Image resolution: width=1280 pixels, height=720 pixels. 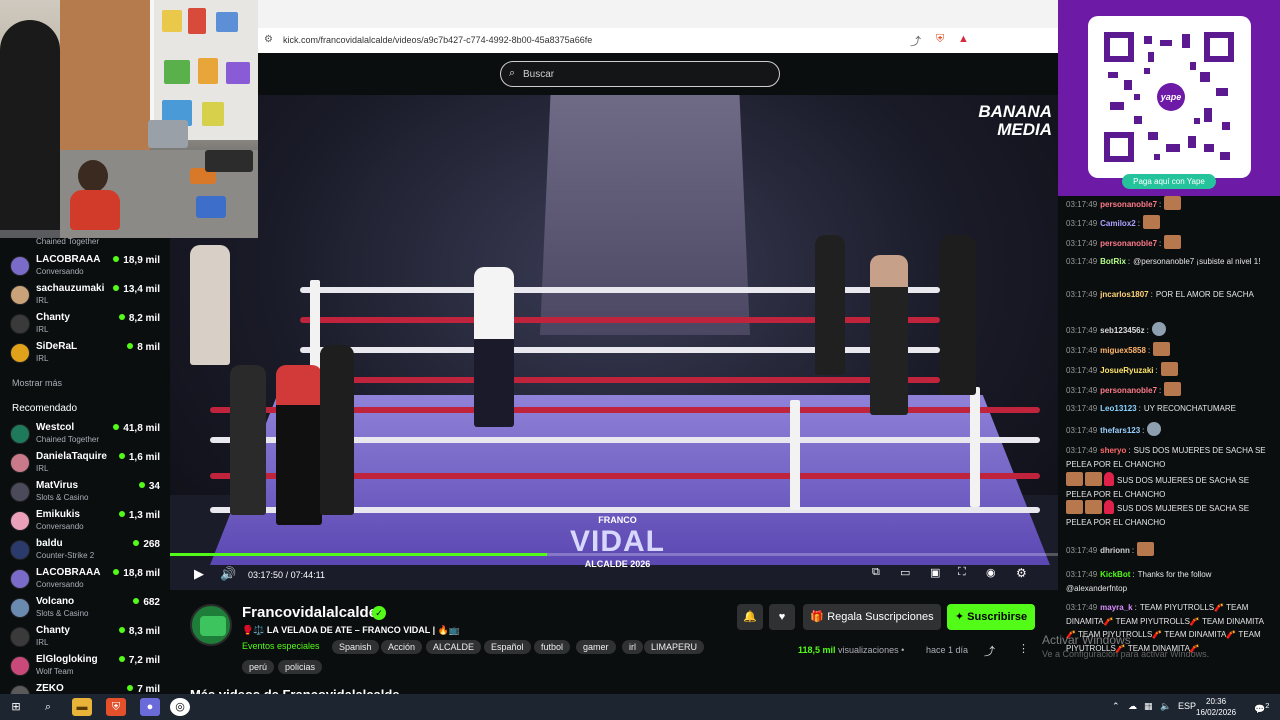 I want to click on chat-username: miguex5858, so click(x=1123, y=350).